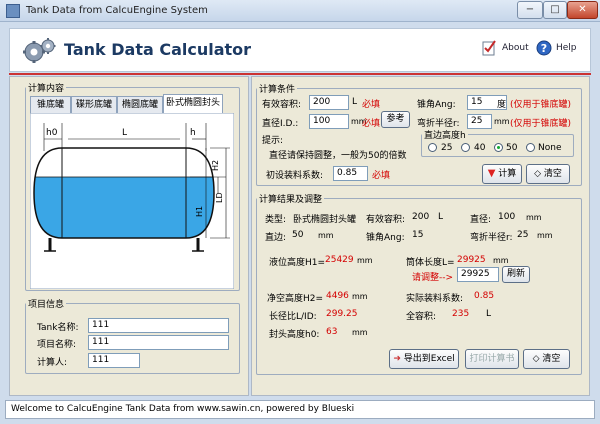  What do you see at coordinates (481, 220) in the screenshot?
I see `result-diameter-label: 直径:` at bounding box center [481, 220].